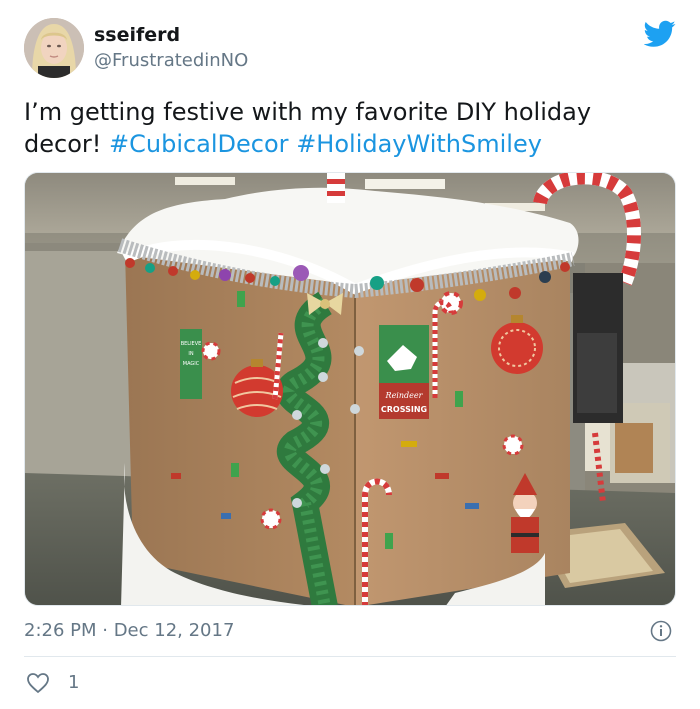 The height and width of the screenshot is (709, 700). Describe the element at coordinates (54, 48) in the screenshot. I see `avatar` at that location.